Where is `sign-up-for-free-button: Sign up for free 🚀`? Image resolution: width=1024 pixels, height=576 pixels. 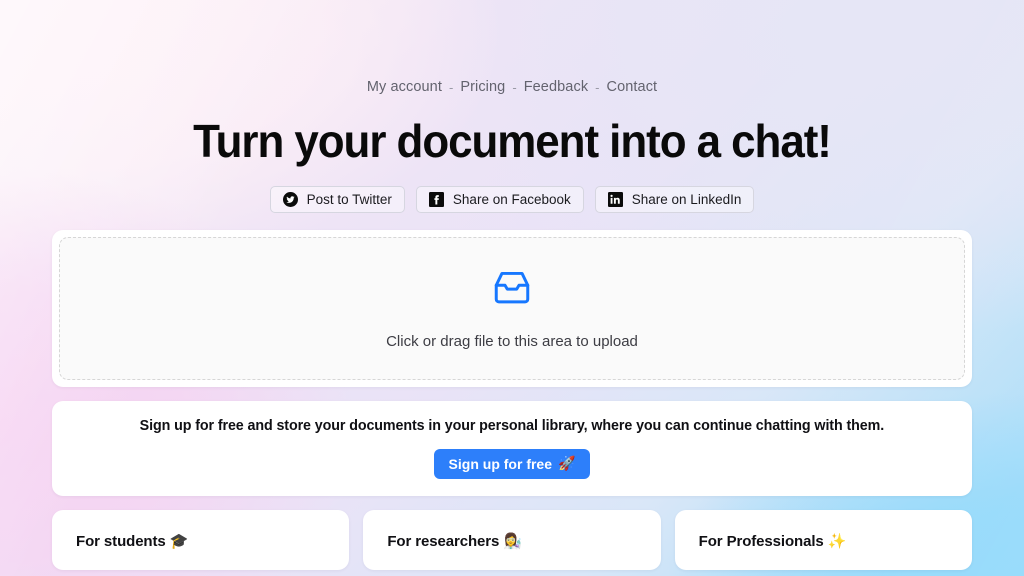
sign-up-for-free-button: Sign up for free 🚀 is located at coordinates (512, 463).